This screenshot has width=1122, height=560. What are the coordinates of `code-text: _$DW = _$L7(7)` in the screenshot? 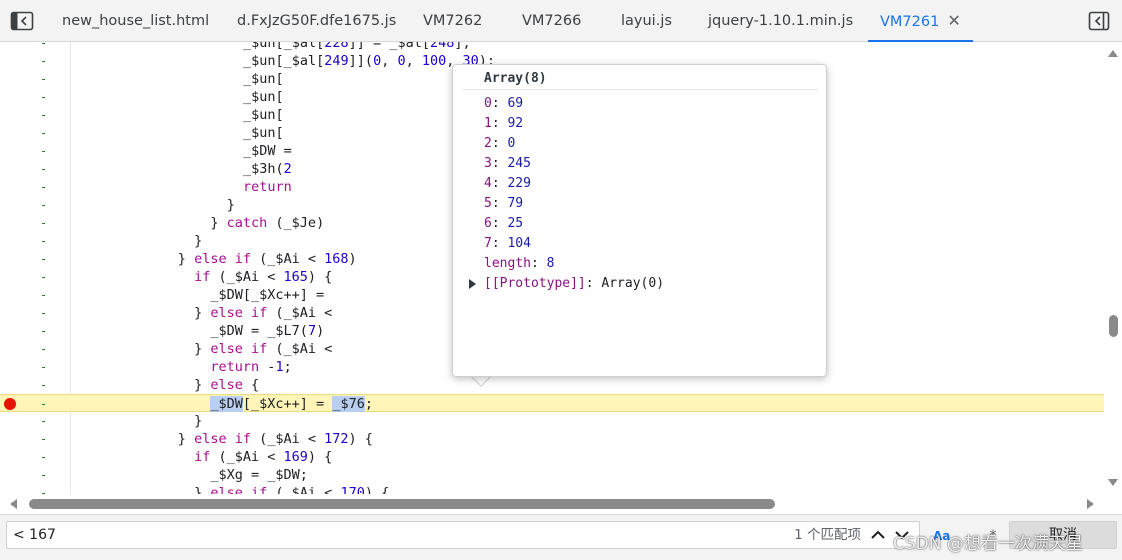 It's located at (267, 331).